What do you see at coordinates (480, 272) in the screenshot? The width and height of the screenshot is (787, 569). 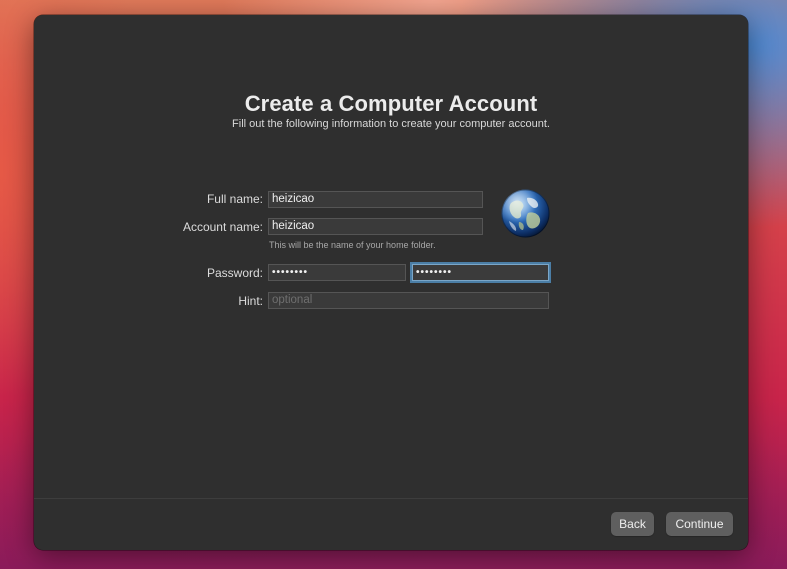 I see `verify-password-field: ••••••••` at bounding box center [480, 272].